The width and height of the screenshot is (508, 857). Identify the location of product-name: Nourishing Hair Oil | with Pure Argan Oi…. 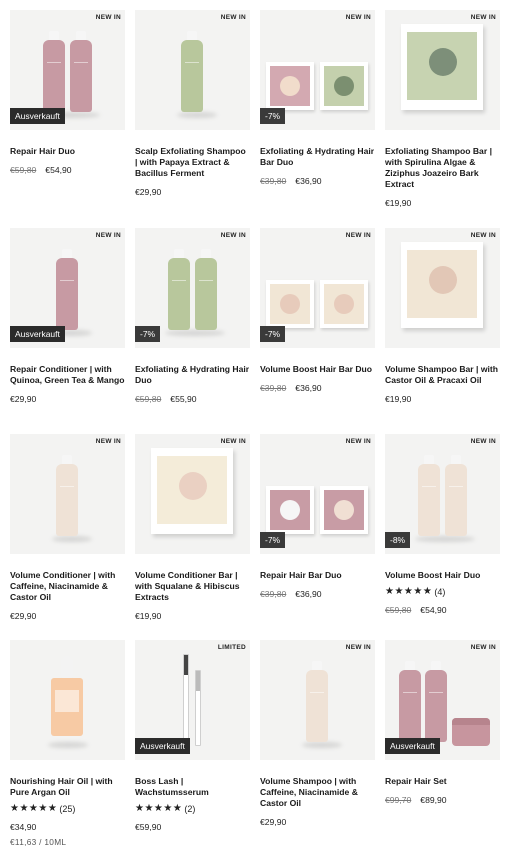
(67, 787).